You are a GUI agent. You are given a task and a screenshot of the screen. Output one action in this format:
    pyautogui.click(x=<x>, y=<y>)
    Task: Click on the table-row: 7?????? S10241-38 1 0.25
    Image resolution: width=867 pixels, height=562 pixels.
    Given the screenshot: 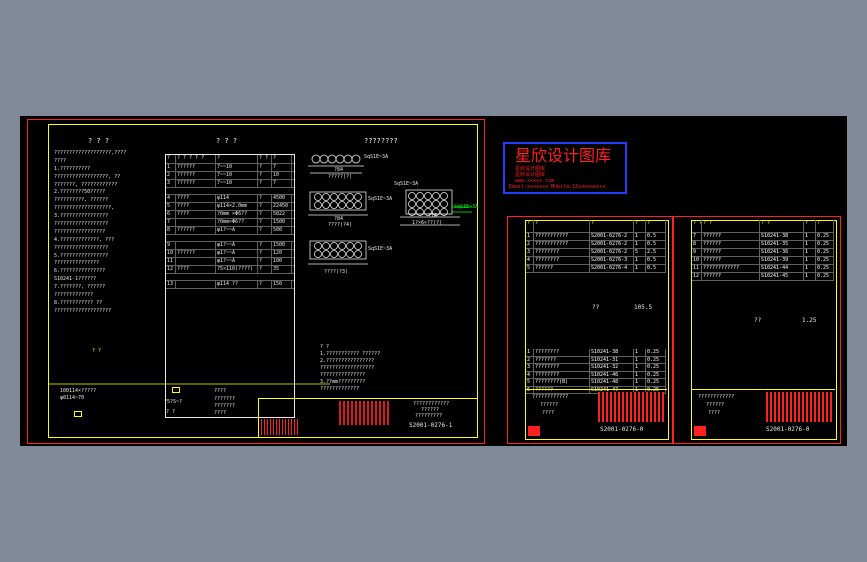 What is the action you would take?
    pyautogui.click(x=763, y=237)
    